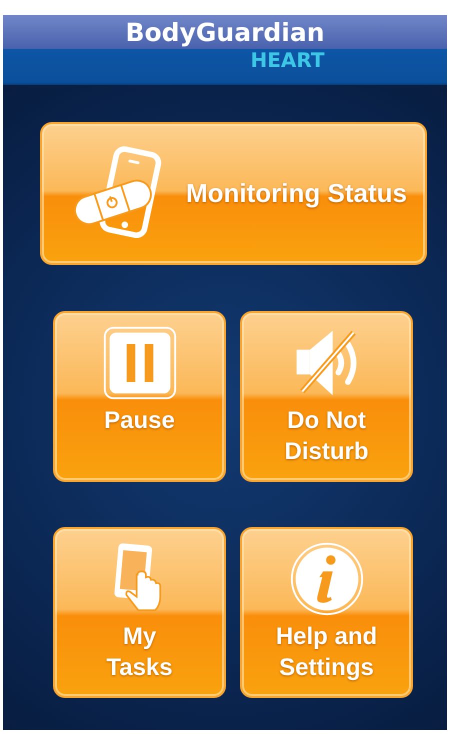 Image resolution: width=459 pixels, height=734 pixels. Describe the element at coordinates (139, 612) in the screenshot. I see `menu-tile-button: My Tasks` at that location.